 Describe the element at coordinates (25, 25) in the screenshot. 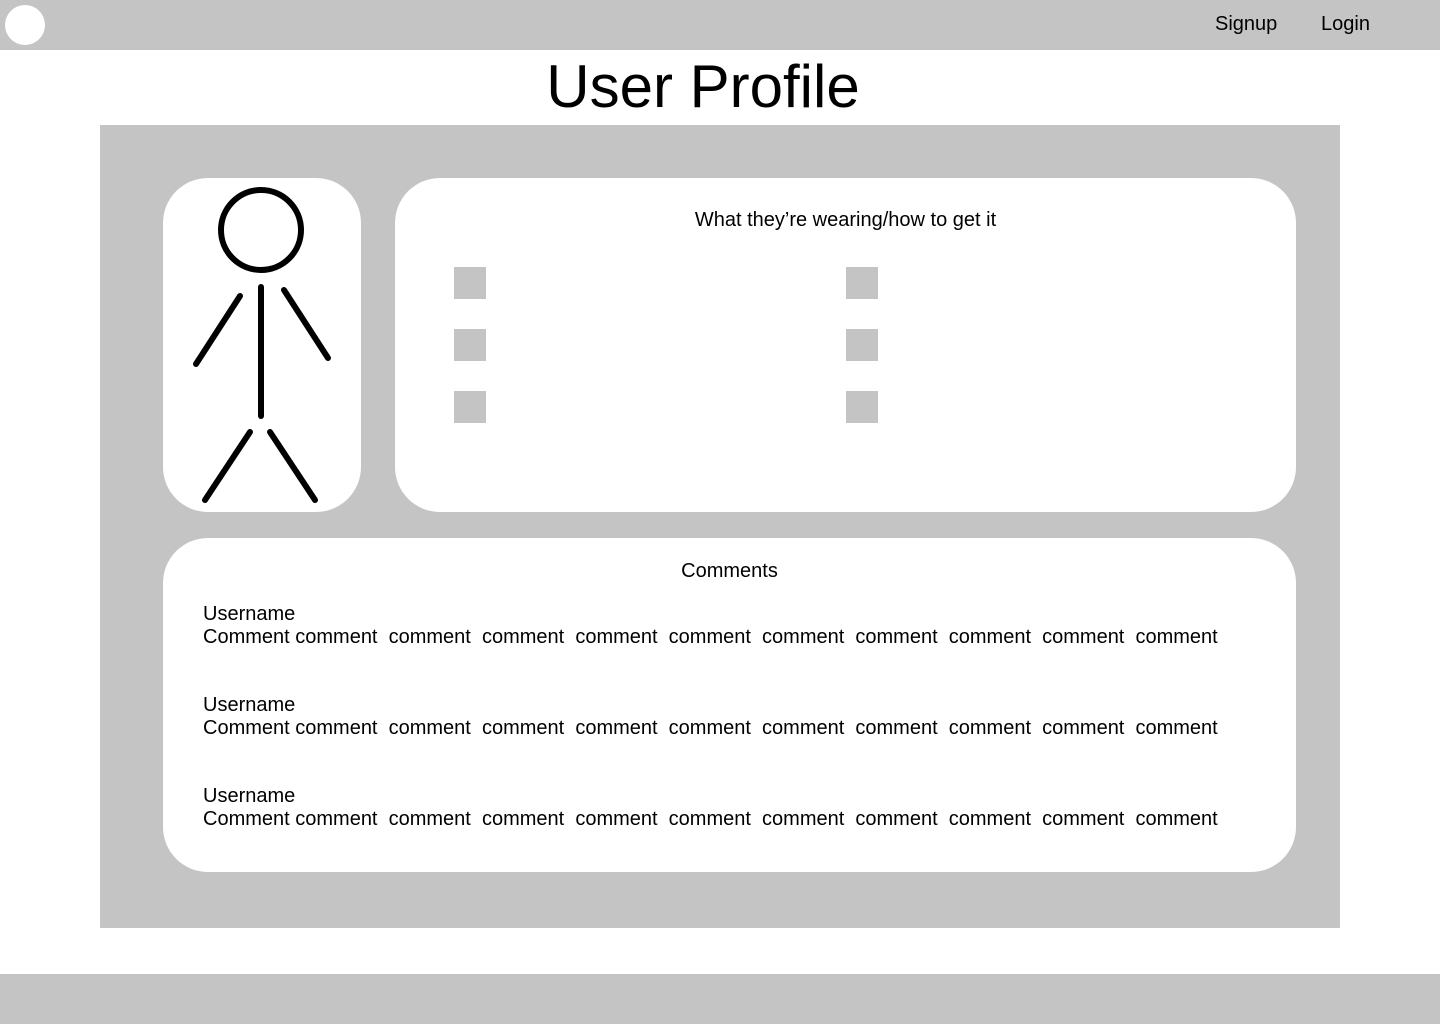

I see `logo-icon` at that location.